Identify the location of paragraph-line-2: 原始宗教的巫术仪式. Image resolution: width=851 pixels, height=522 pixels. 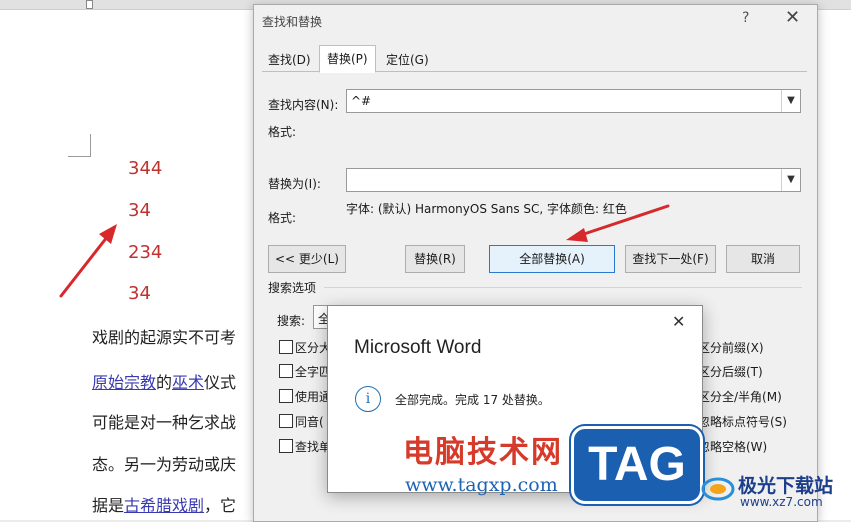
(164, 381).